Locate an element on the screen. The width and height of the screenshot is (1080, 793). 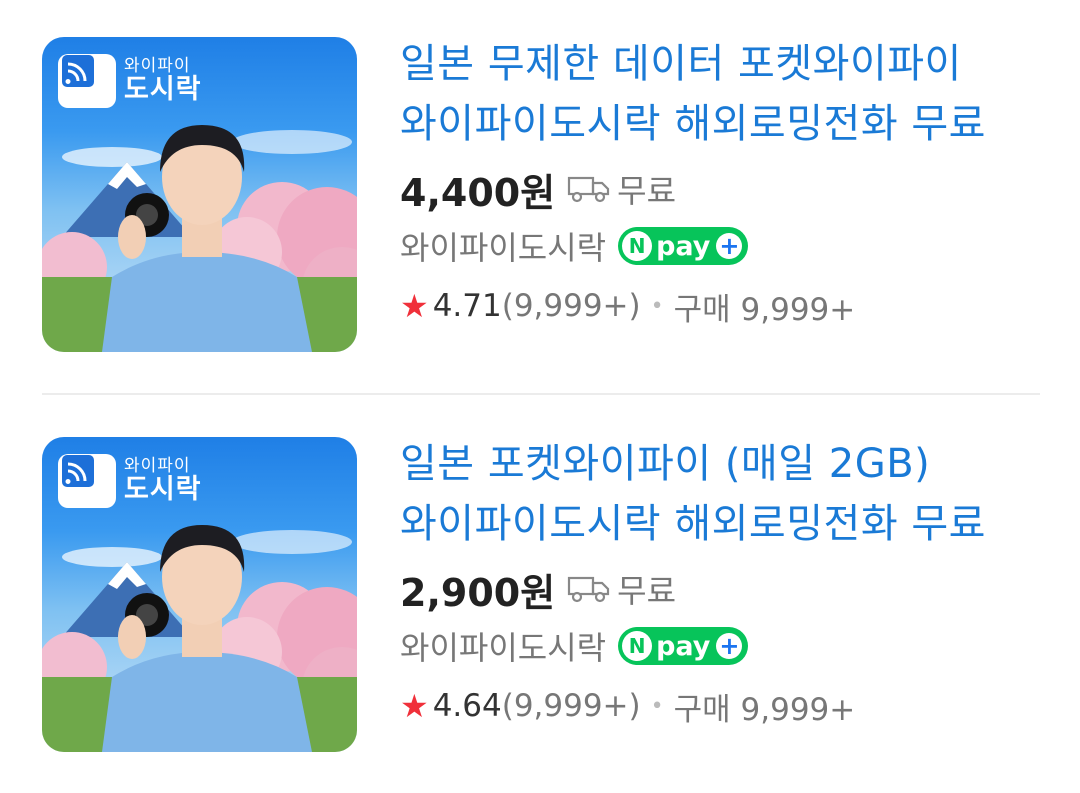
product-title: 일본 무제한 데이터 포켓와이파이 와이파이도시락 해외로밍전화 무료 is located at coordinates (720, 94).